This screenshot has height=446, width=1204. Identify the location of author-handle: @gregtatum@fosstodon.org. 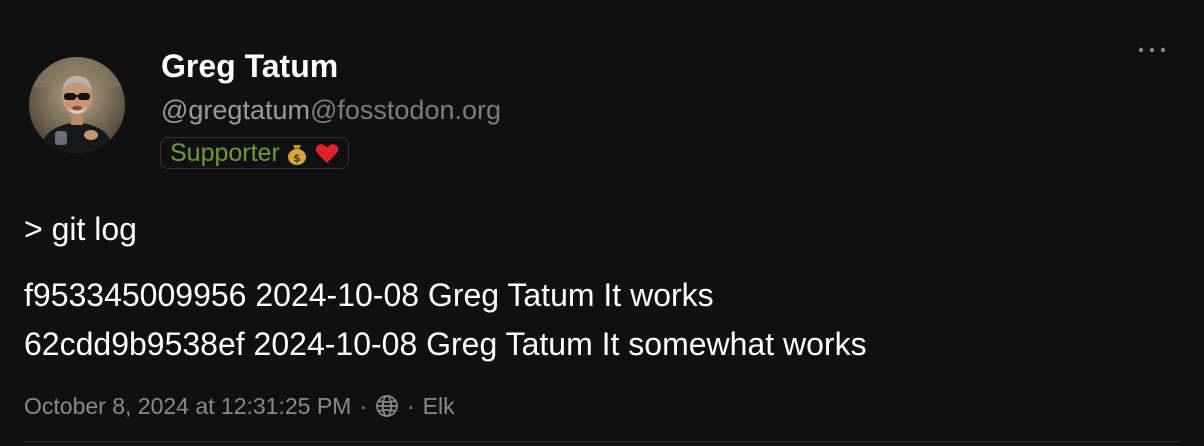
(331, 110).